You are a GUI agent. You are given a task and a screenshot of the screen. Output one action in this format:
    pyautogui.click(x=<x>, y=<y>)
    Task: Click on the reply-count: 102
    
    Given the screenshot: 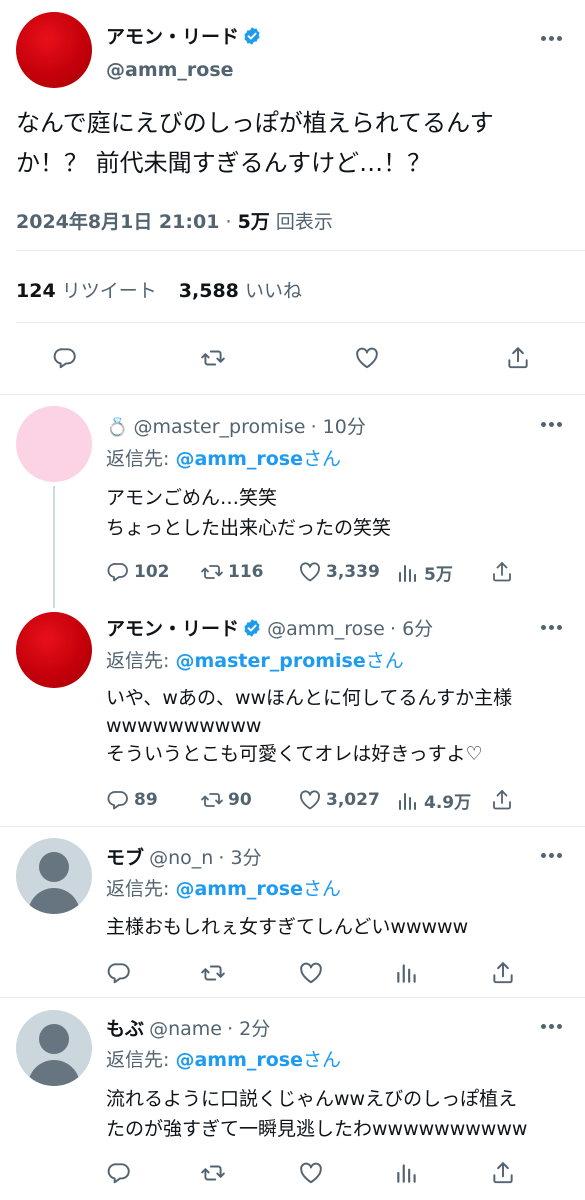 What is the action you would take?
    pyautogui.click(x=152, y=572)
    